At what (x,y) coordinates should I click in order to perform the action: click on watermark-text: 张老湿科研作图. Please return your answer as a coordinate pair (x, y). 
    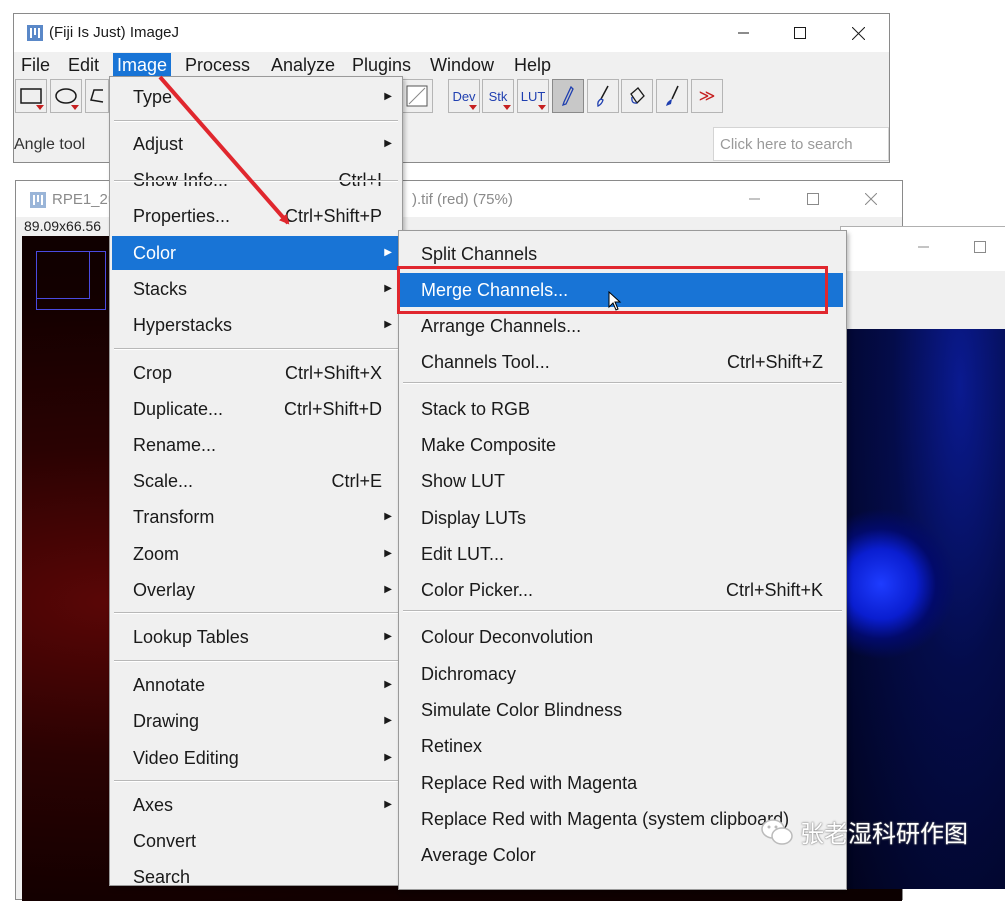
    Looking at the image, I should click on (884, 834).